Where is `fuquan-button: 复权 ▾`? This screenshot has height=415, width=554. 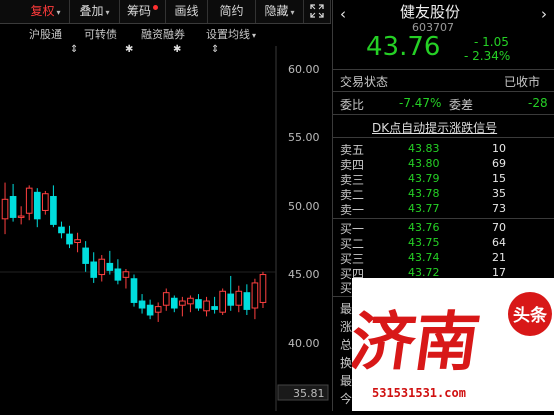 fuquan-button: 复权 ▾ is located at coordinates (46, 11).